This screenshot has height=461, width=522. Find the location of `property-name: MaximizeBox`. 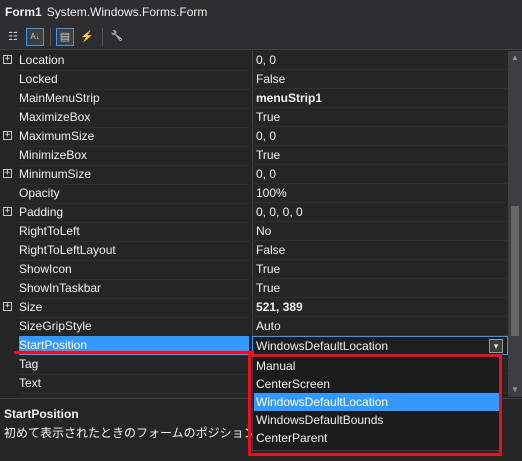

property-name: MaximizeBox is located at coordinates (134, 118).